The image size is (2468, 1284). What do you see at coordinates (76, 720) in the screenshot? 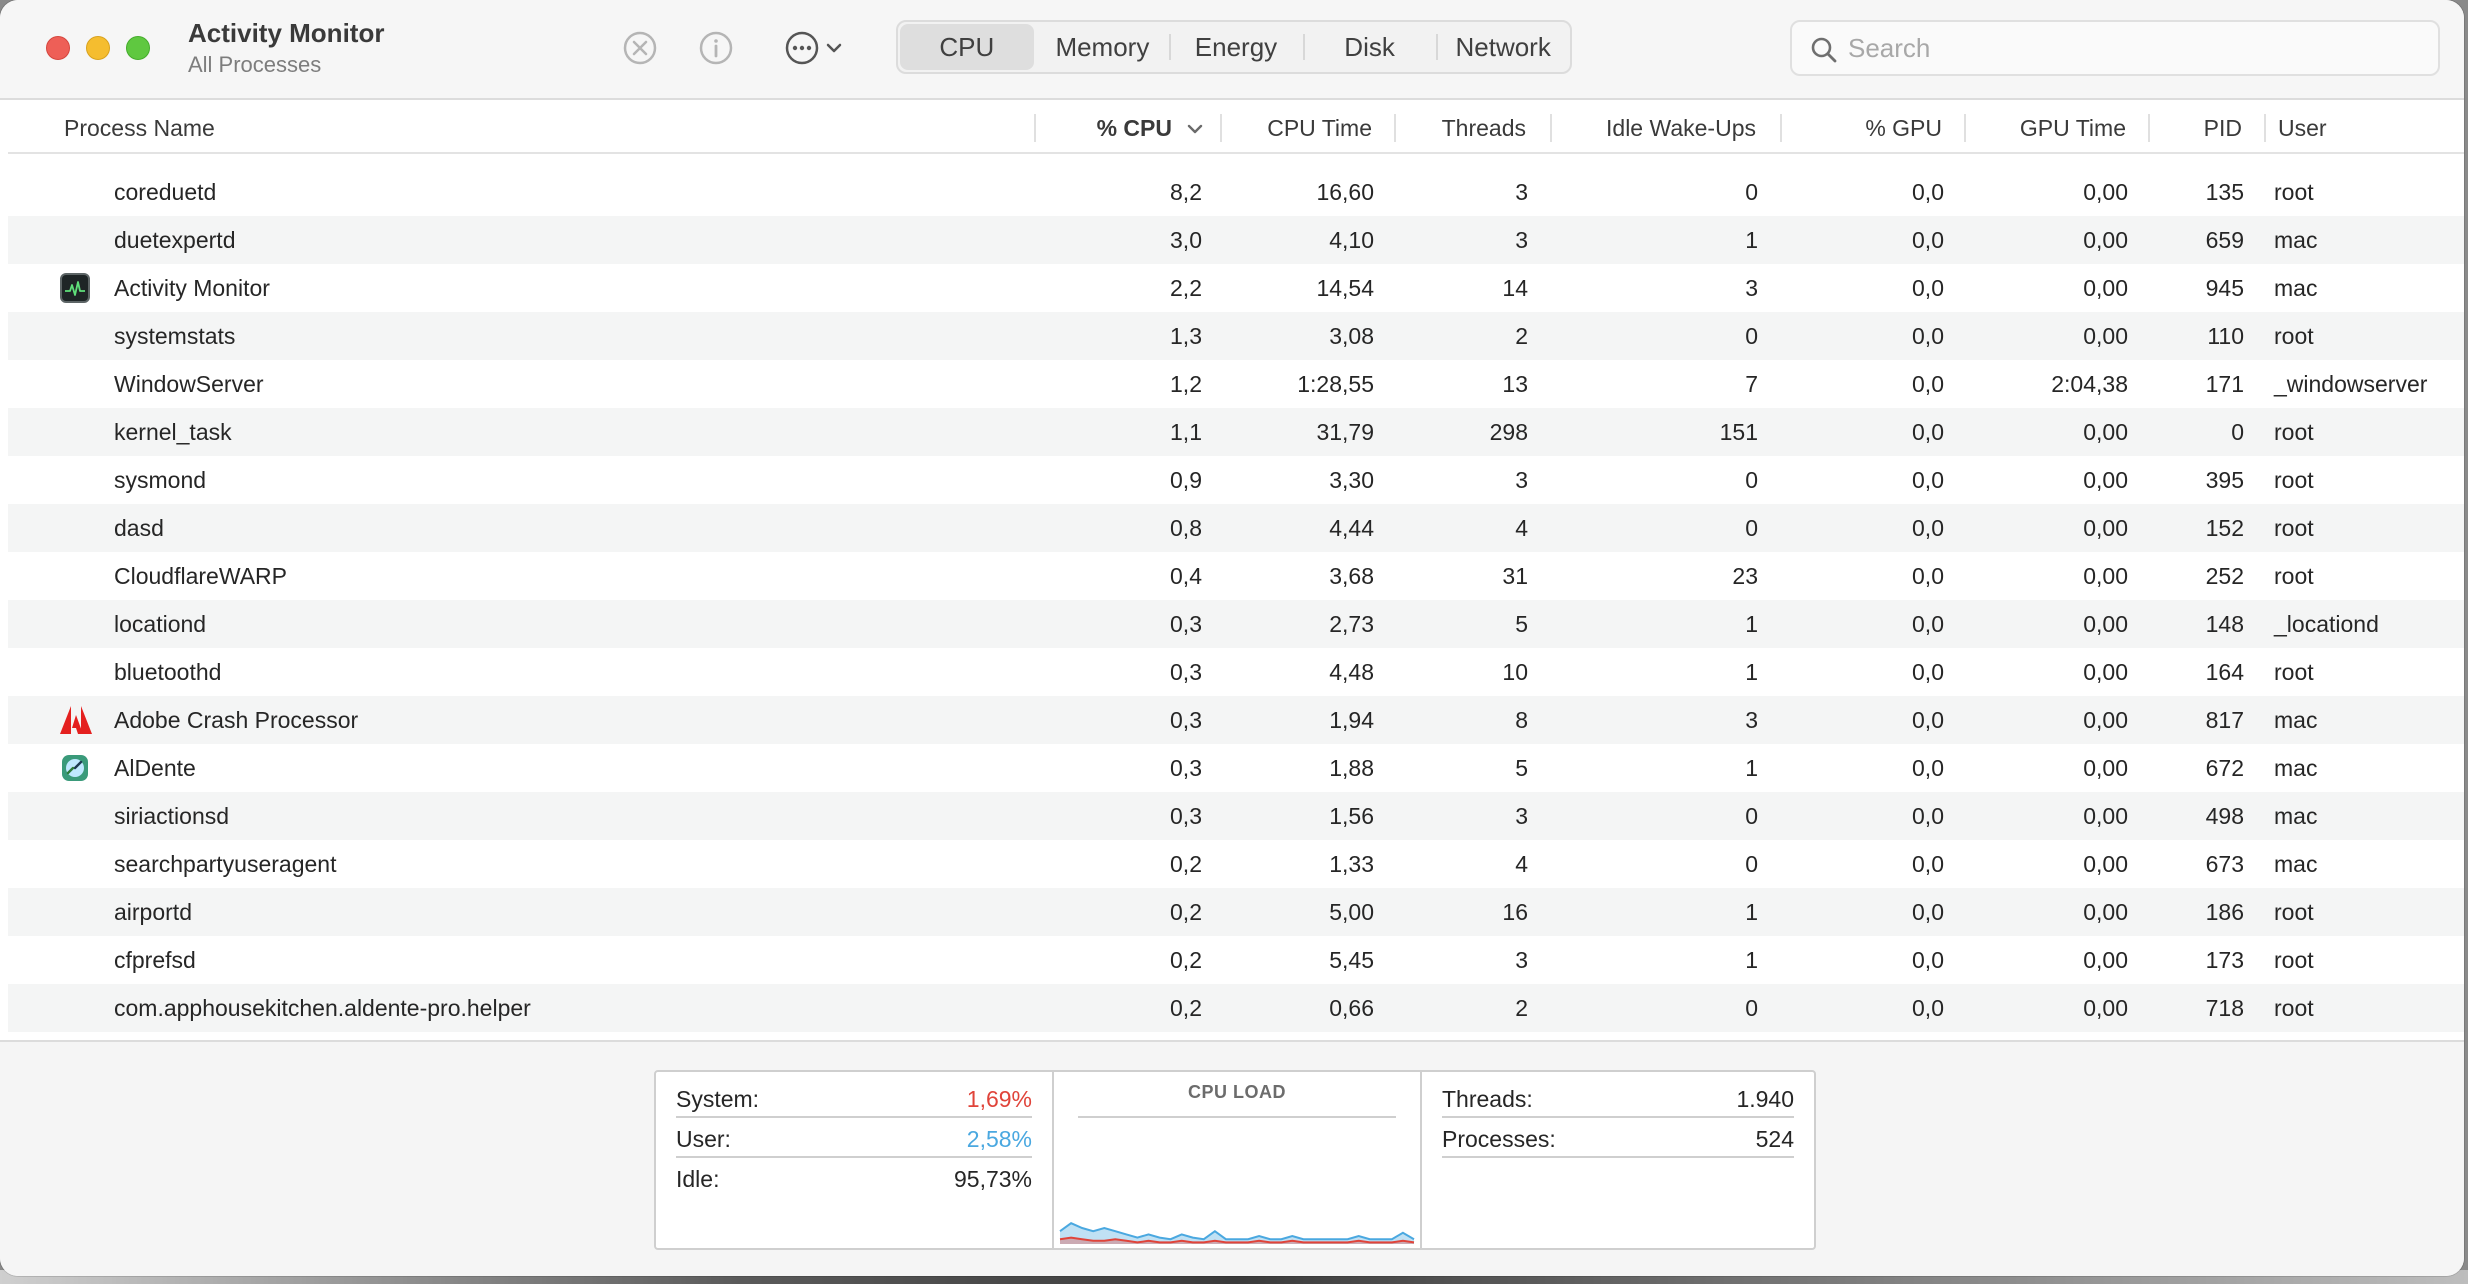
I see `adobe-icon` at bounding box center [76, 720].